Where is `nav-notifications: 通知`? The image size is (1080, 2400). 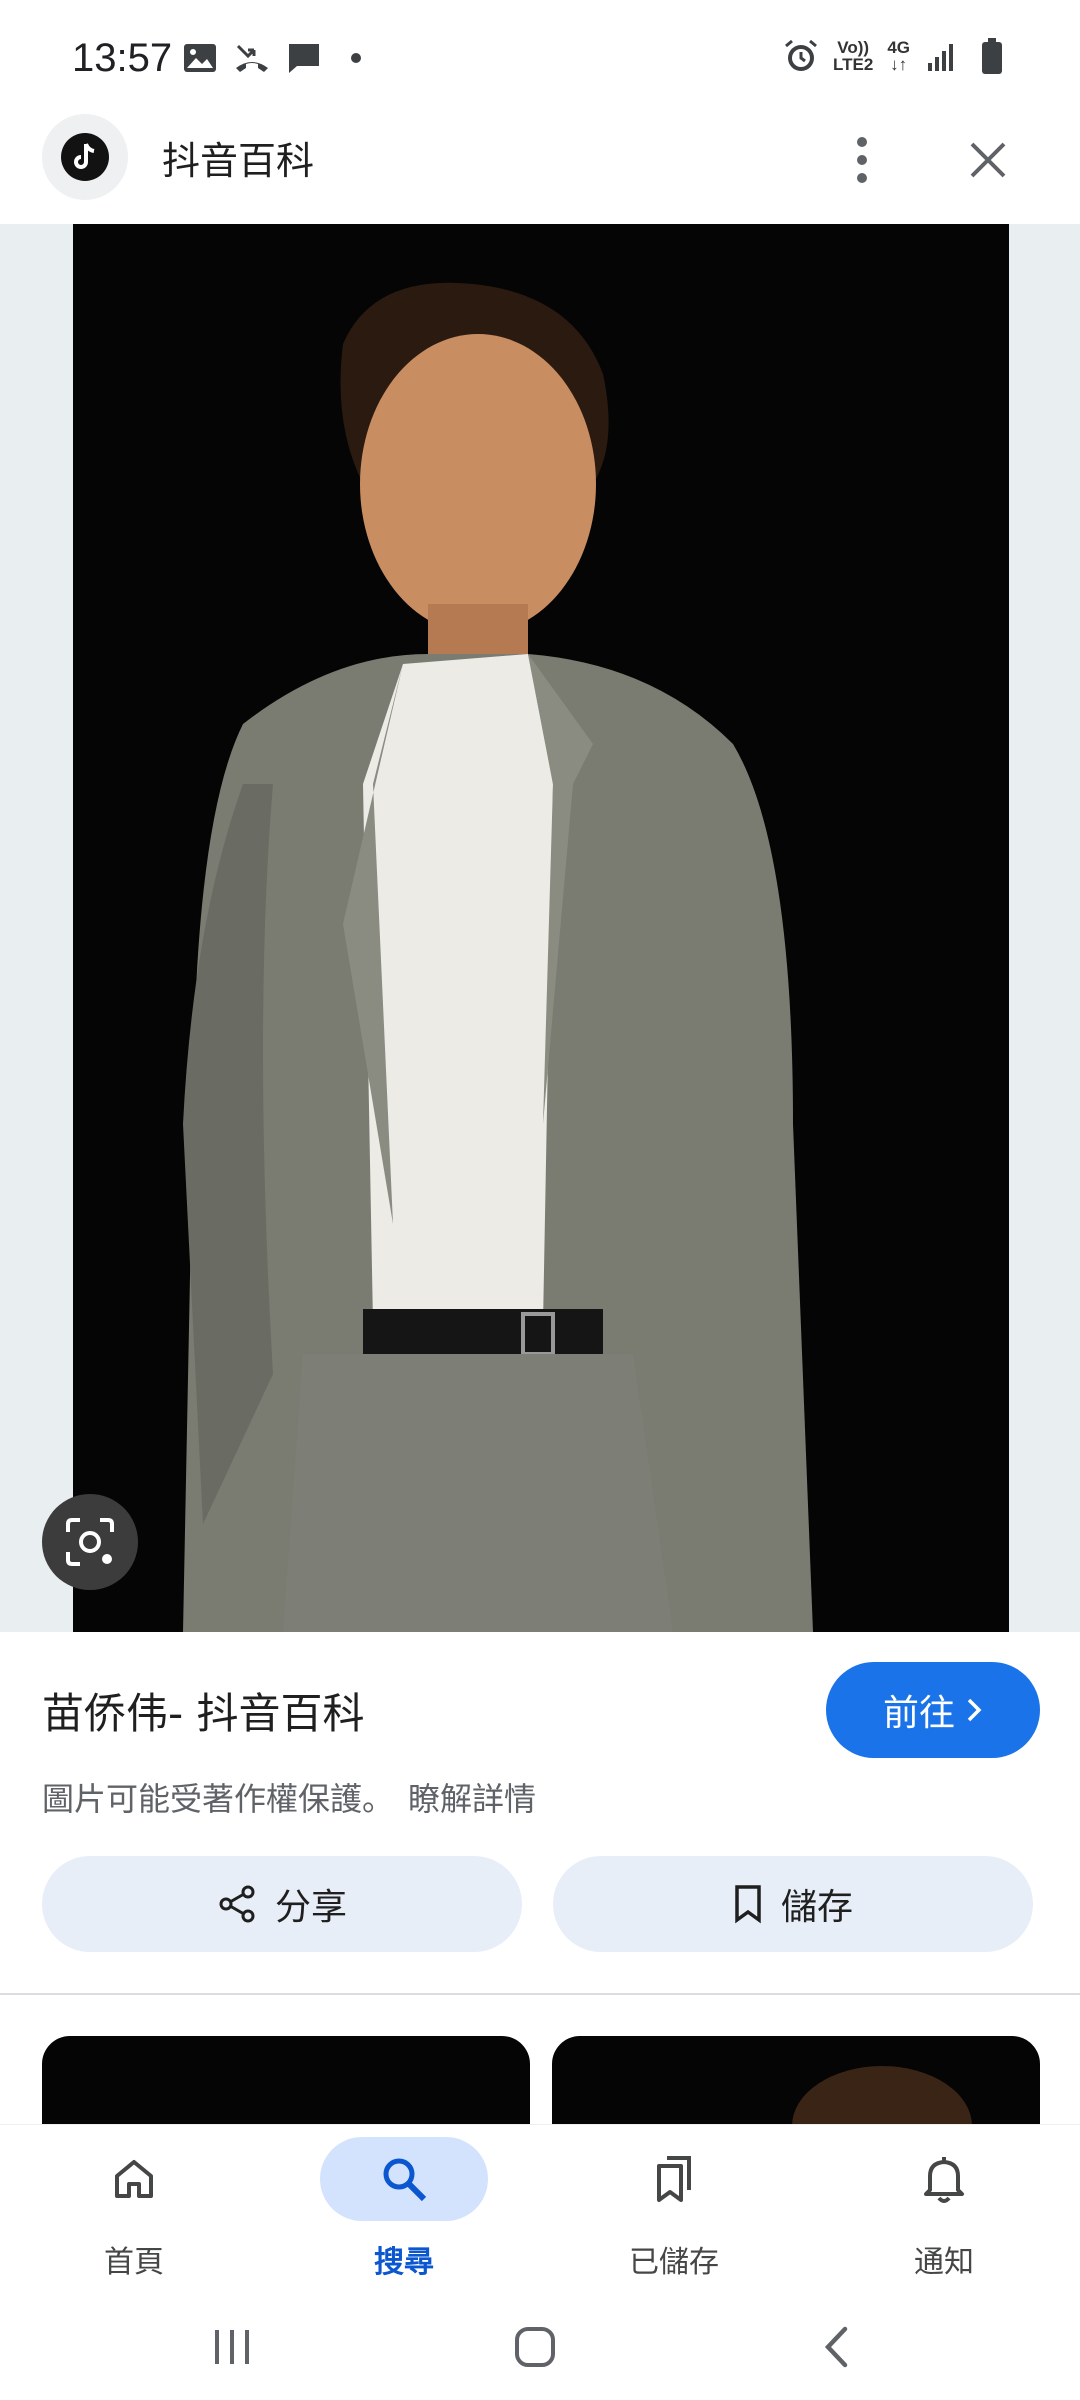
nav-notifications: 通知 is located at coordinates (944, 2210).